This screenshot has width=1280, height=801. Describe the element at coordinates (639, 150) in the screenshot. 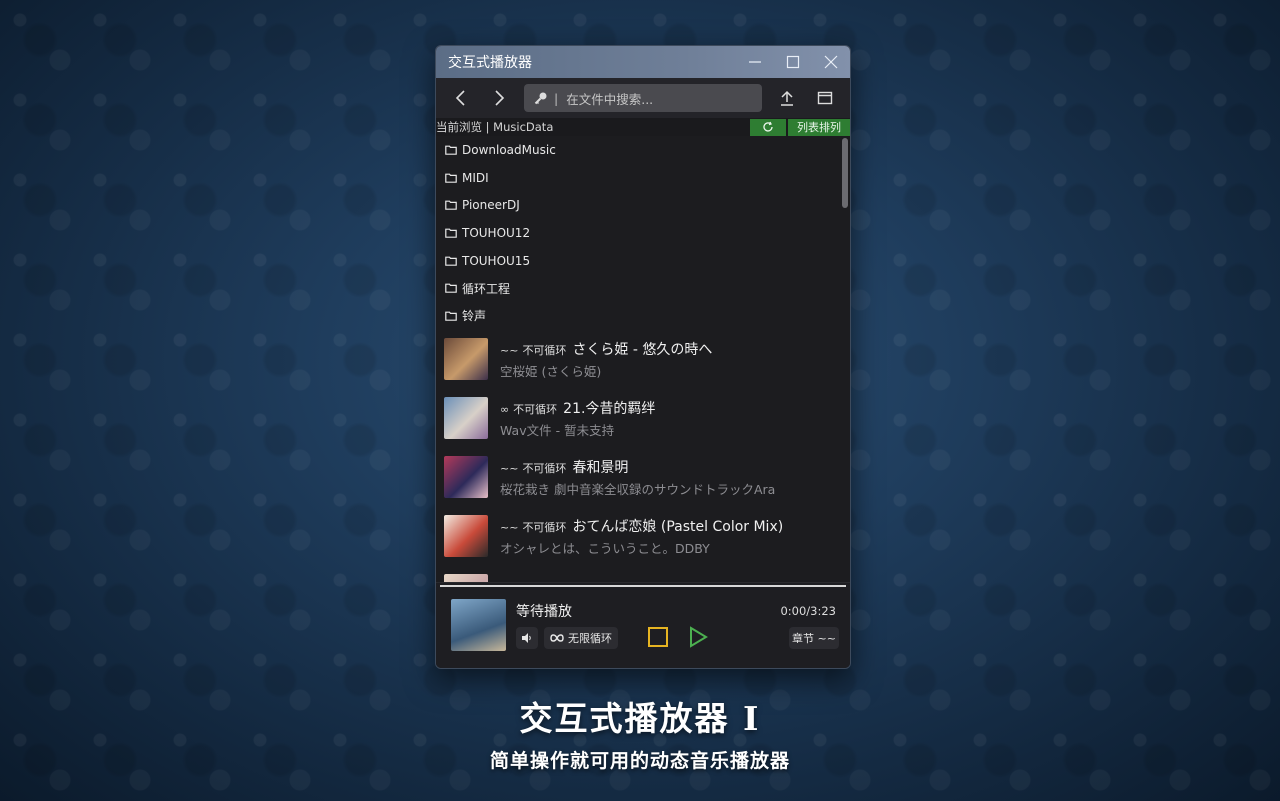

I see `folder-item: DownloadMusic` at that location.